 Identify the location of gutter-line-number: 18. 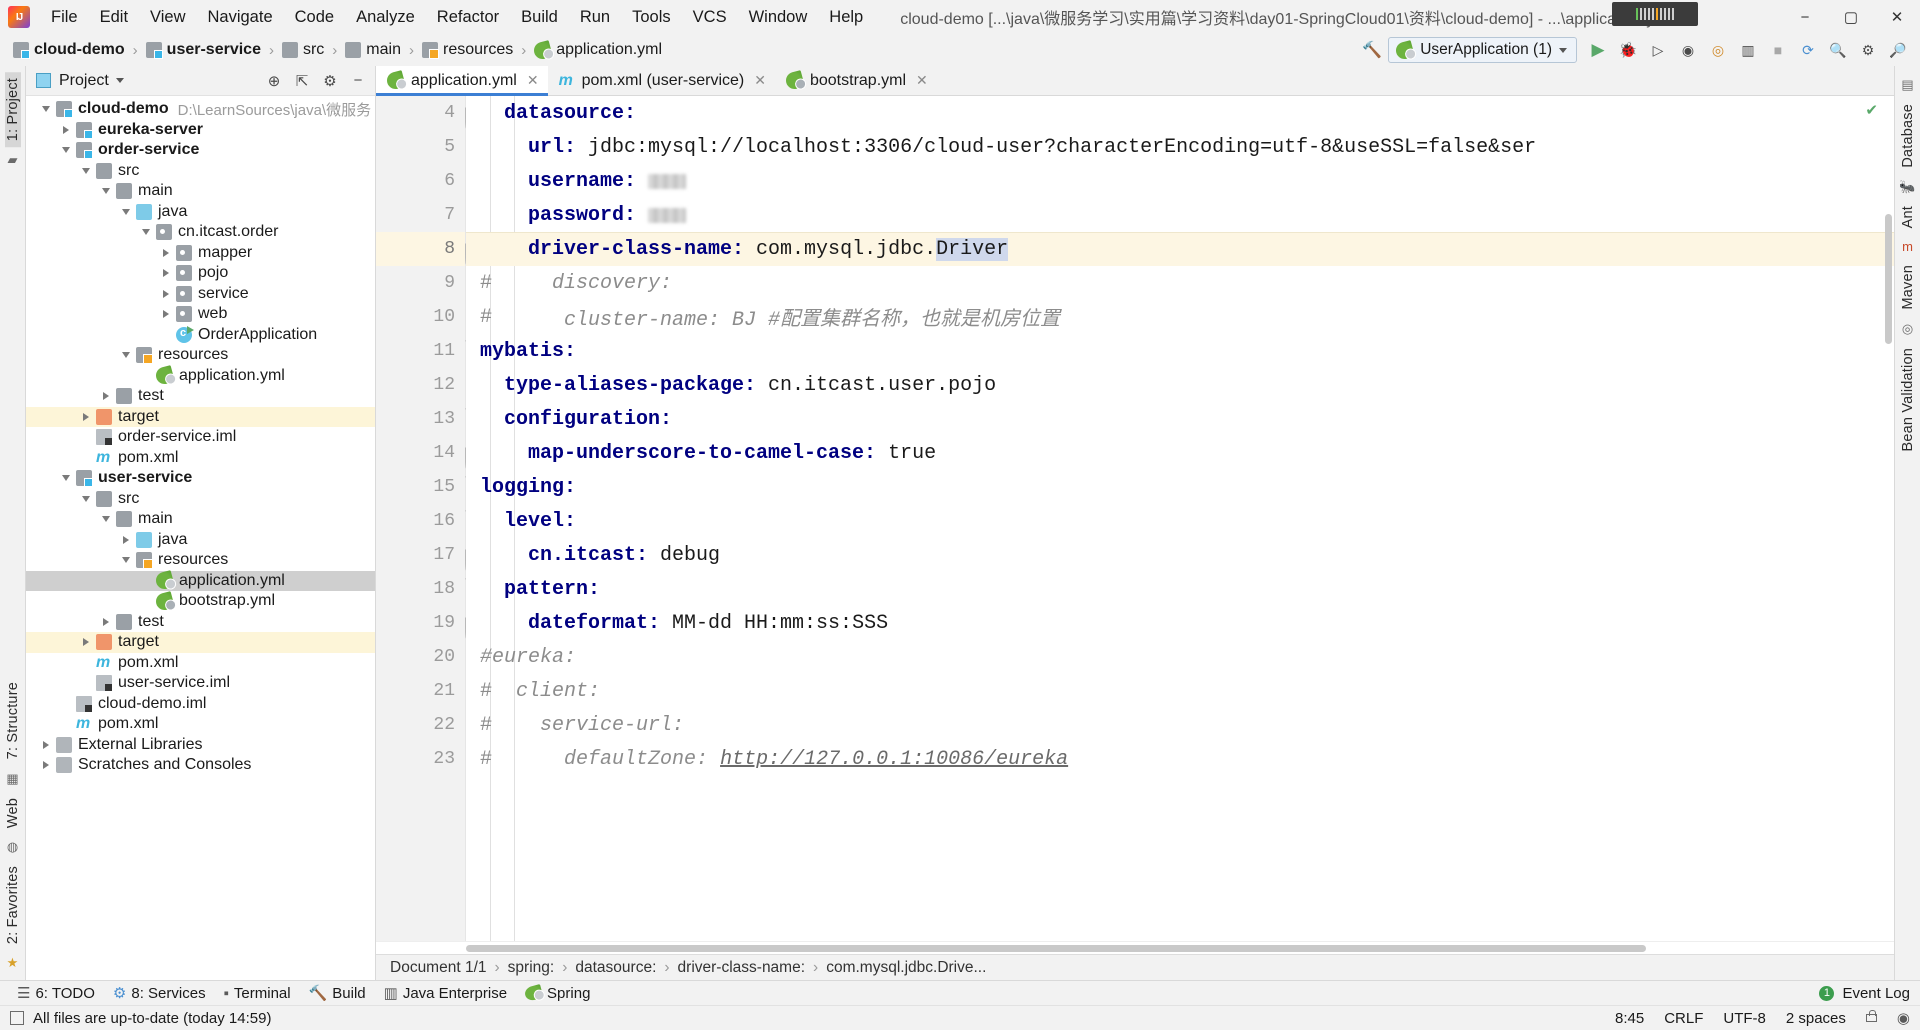
(424, 589).